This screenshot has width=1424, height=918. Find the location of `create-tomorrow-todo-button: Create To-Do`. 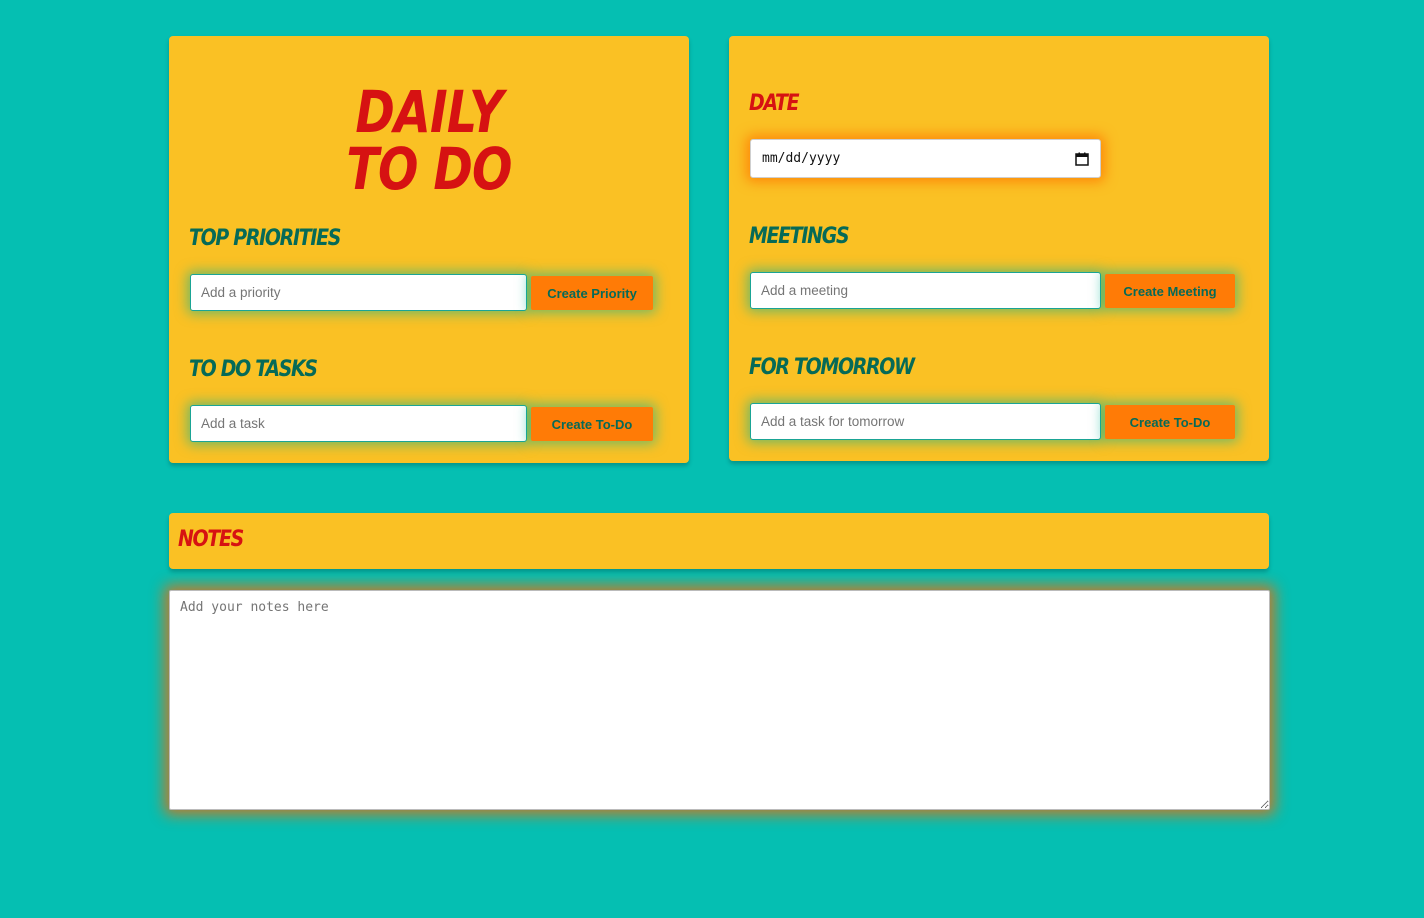

create-tomorrow-todo-button: Create To-Do is located at coordinates (1170, 422).